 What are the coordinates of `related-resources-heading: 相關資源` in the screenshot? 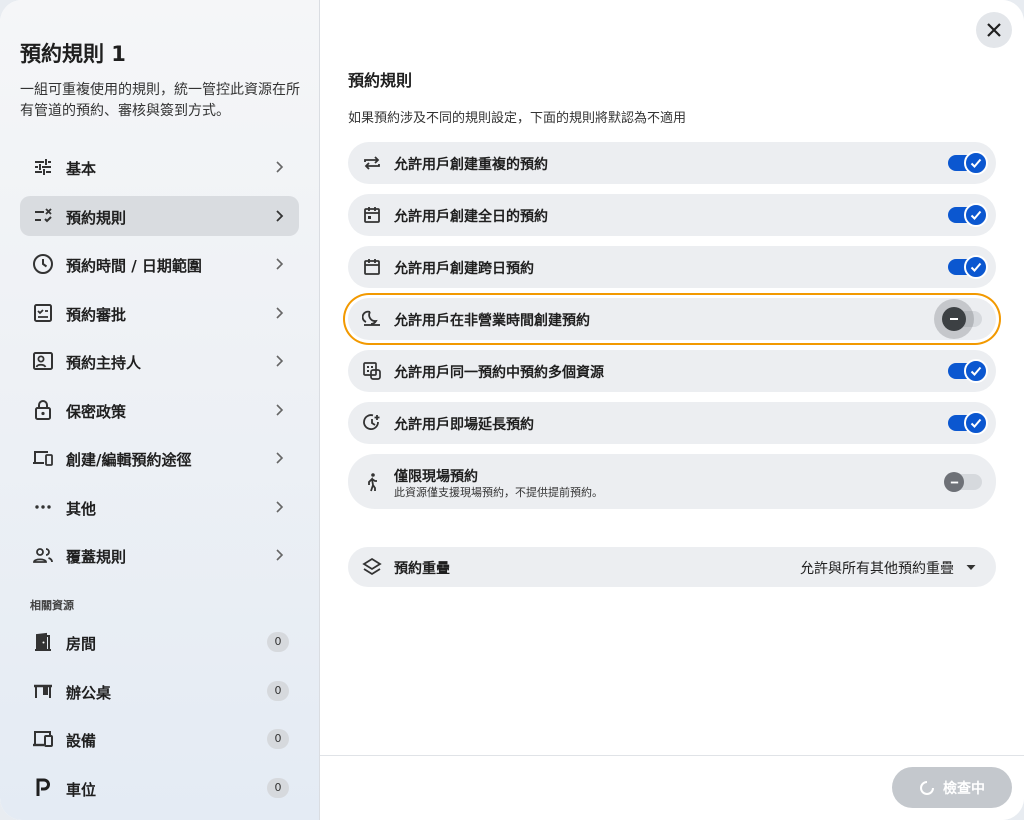 It's located at (52, 605).